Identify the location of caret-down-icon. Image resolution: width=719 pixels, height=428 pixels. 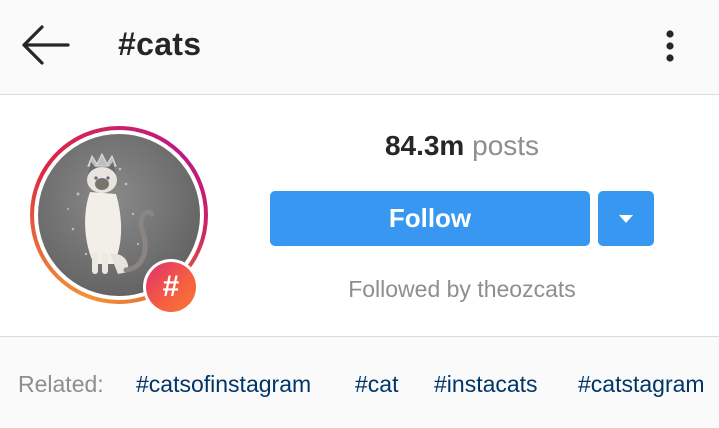
(626, 219).